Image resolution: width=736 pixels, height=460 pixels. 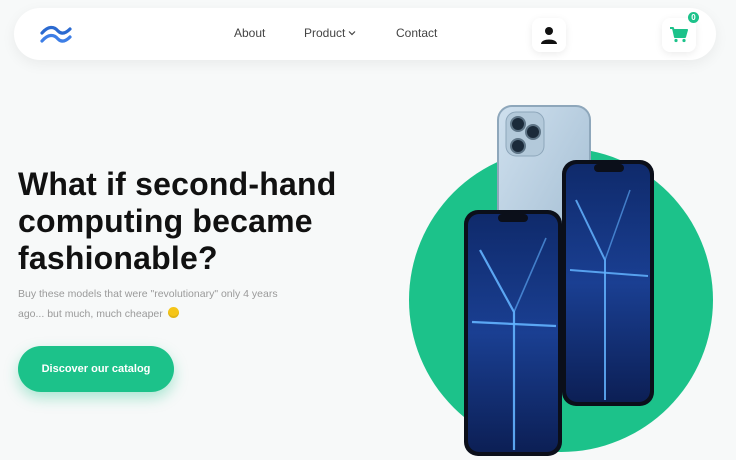 I want to click on cart-button, so click(x=679, y=35).